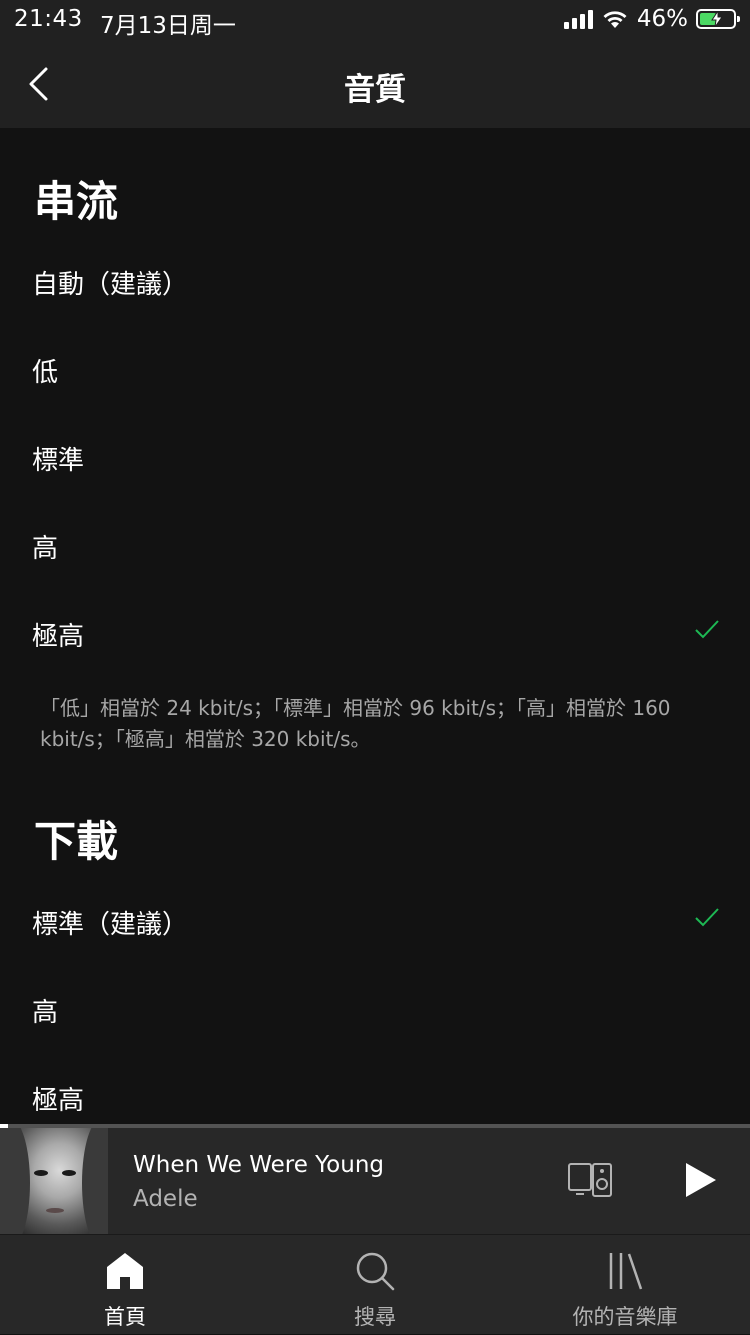 This screenshot has height=1335, width=750. What do you see at coordinates (626, 1271) in the screenshot?
I see `library-icon` at bounding box center [626, 1271].